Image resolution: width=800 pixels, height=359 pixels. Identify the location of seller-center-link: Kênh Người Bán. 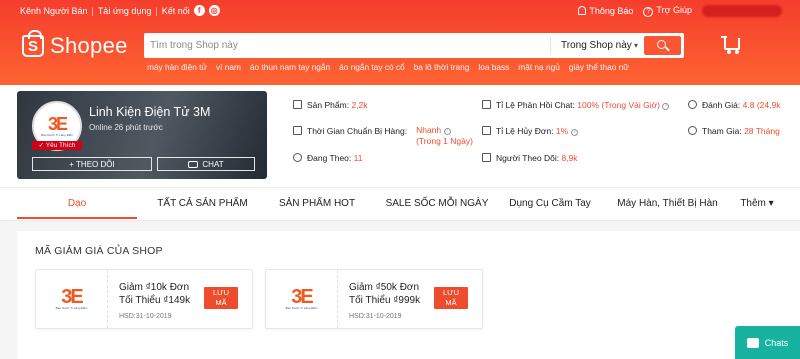
(53, 11).